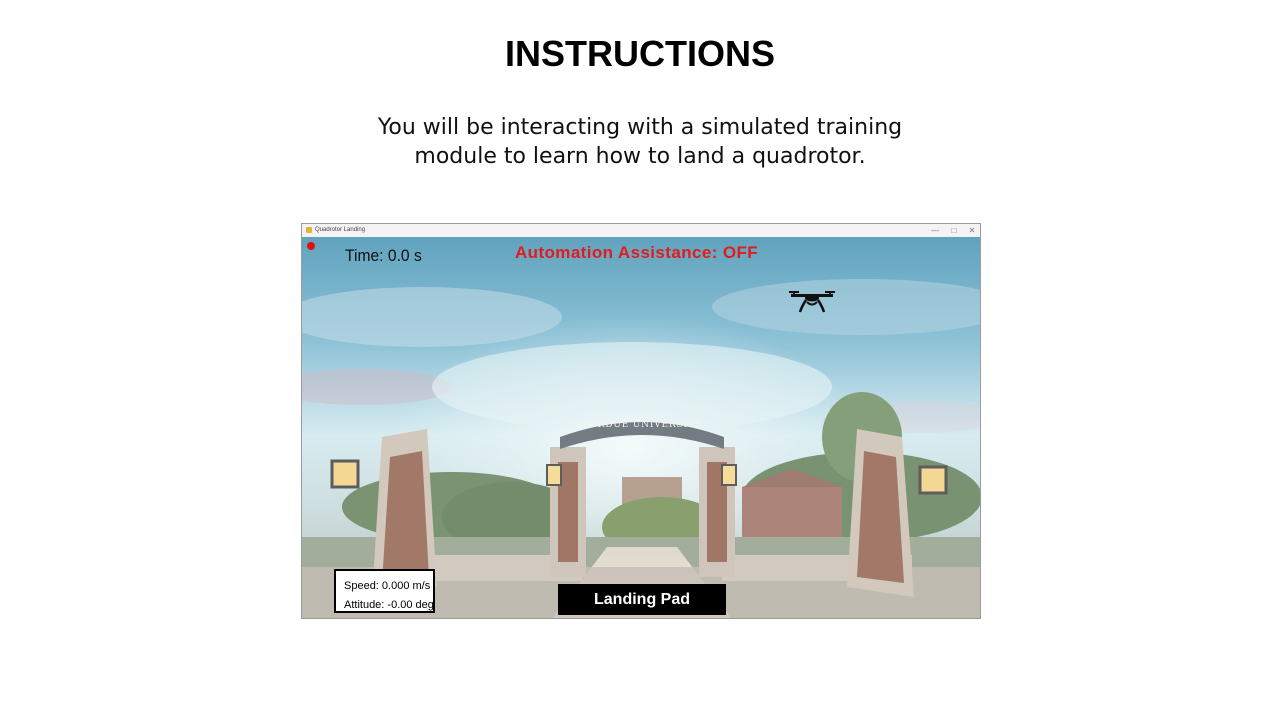 The height and width of the screenshot is (720, 1280). What do you see at coordinates (640, 156) in the screenshot?
I see `description-line-2: module to learn how to land a quadrotor.` at bounding box center [640, 156].